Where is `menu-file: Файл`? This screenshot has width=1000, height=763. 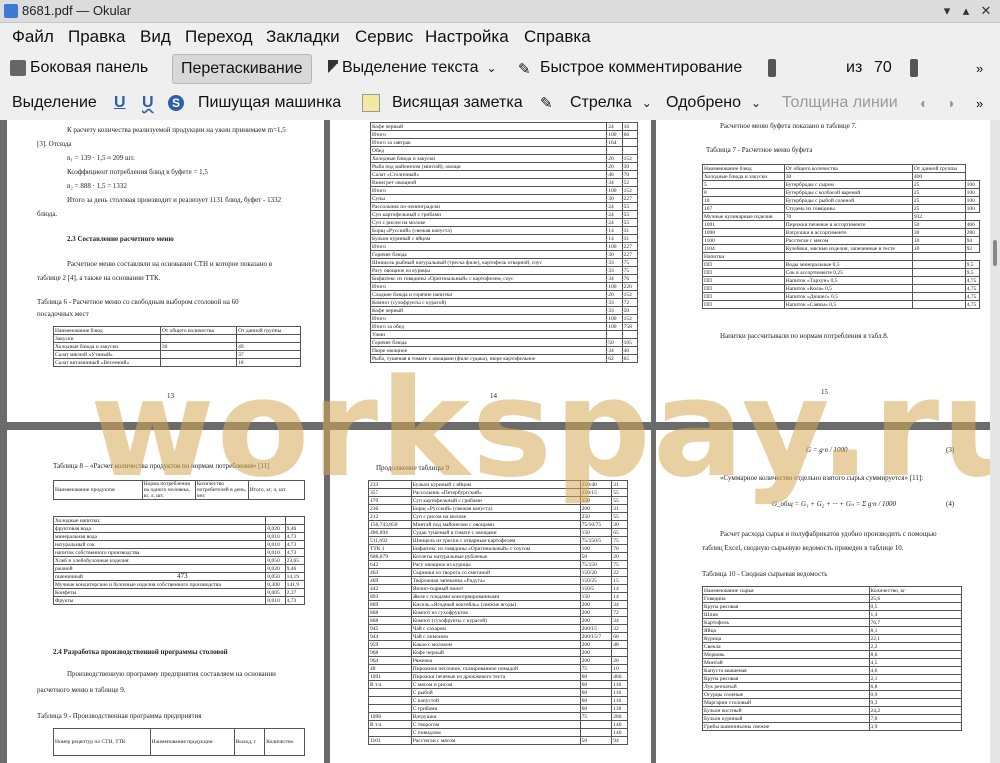 menu-file: Файл is located at coordinates (33, 37).